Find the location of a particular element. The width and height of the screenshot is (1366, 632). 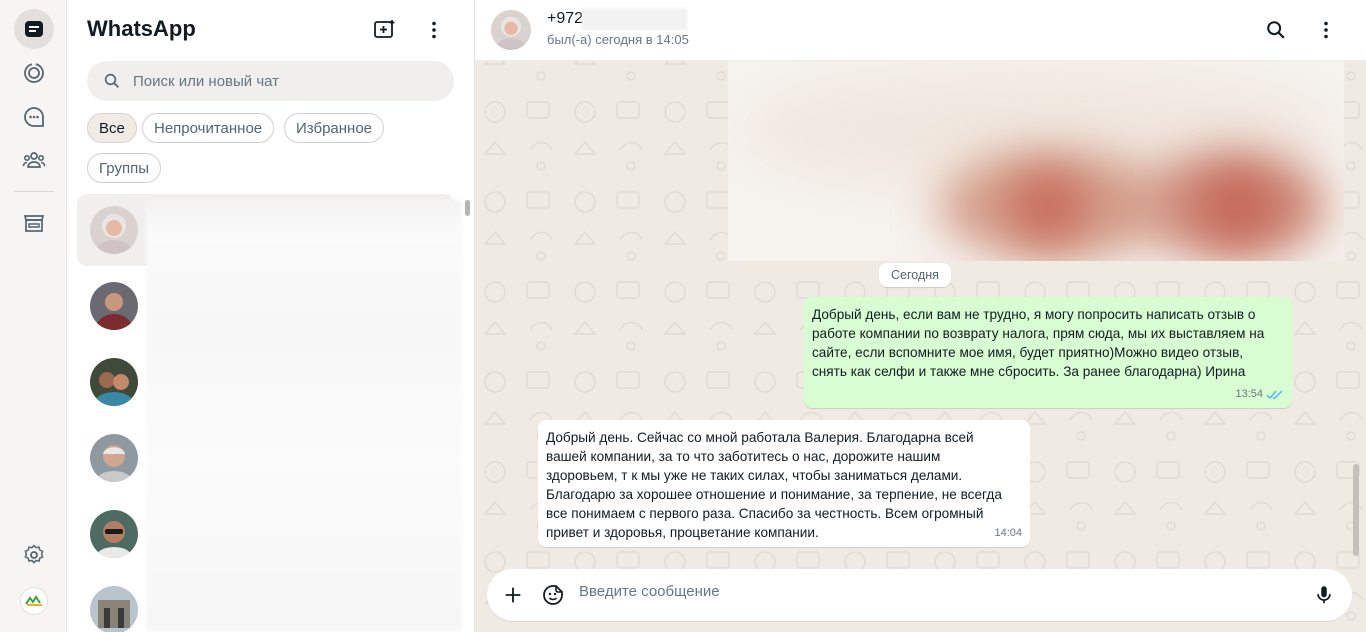

message-time: 14:04 is located at coordinates (1008, 533).